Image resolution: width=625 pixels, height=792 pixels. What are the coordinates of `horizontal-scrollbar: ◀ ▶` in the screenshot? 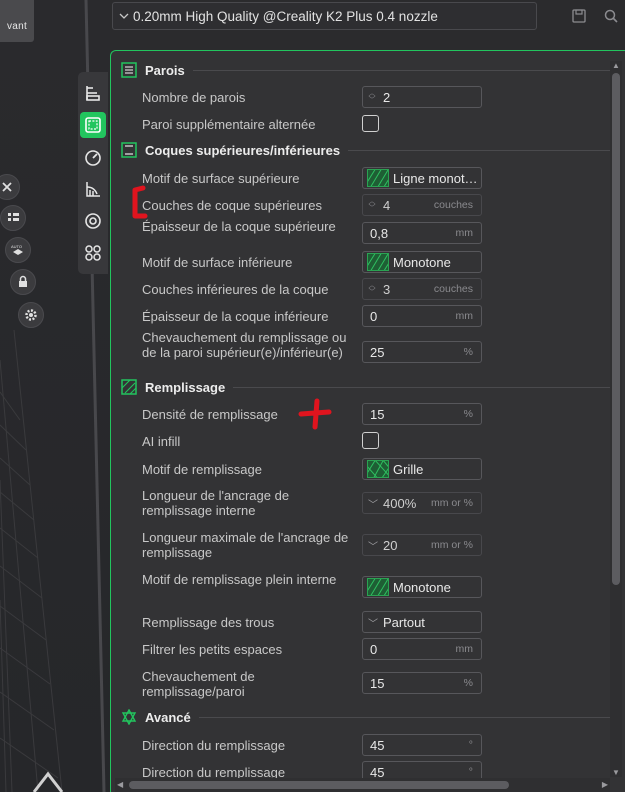 It's located at (362, 785).